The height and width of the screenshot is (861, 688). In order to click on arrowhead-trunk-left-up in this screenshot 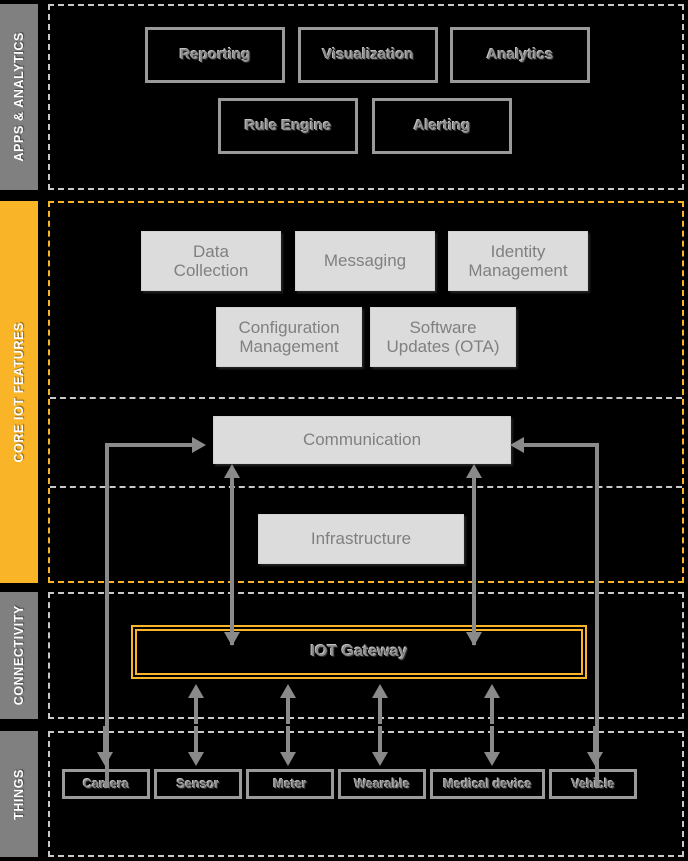, I will do `click(232, 471)`.